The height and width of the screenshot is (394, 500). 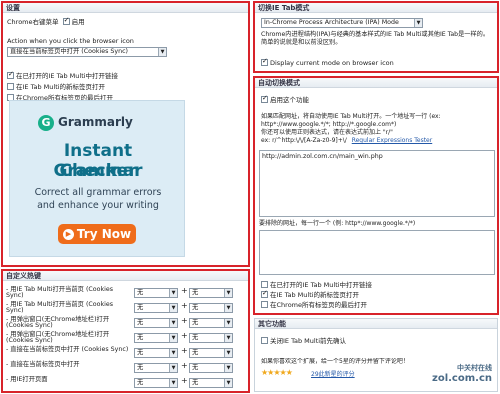 What do you see at coordinates (78, 22) in the screenshot?
I see `context-menu-enable-label: 启用` at bounding box center [78, 22].